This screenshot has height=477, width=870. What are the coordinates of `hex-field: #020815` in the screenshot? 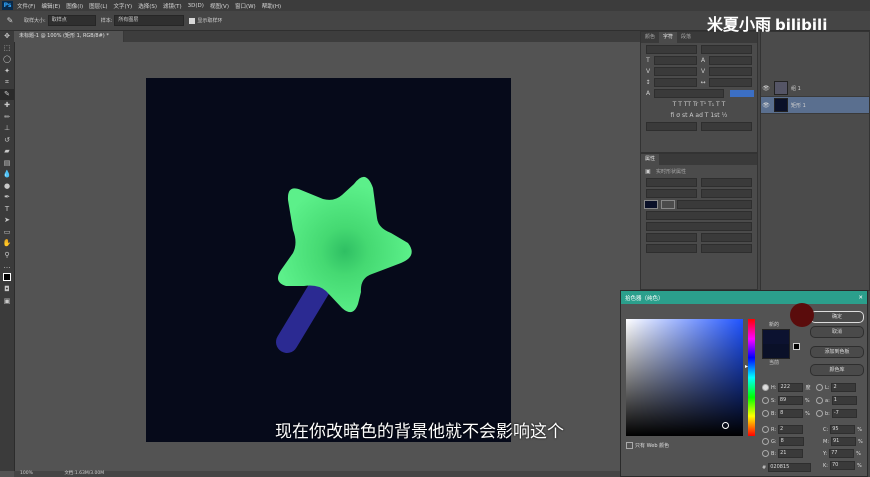 It's located at (787, 467).